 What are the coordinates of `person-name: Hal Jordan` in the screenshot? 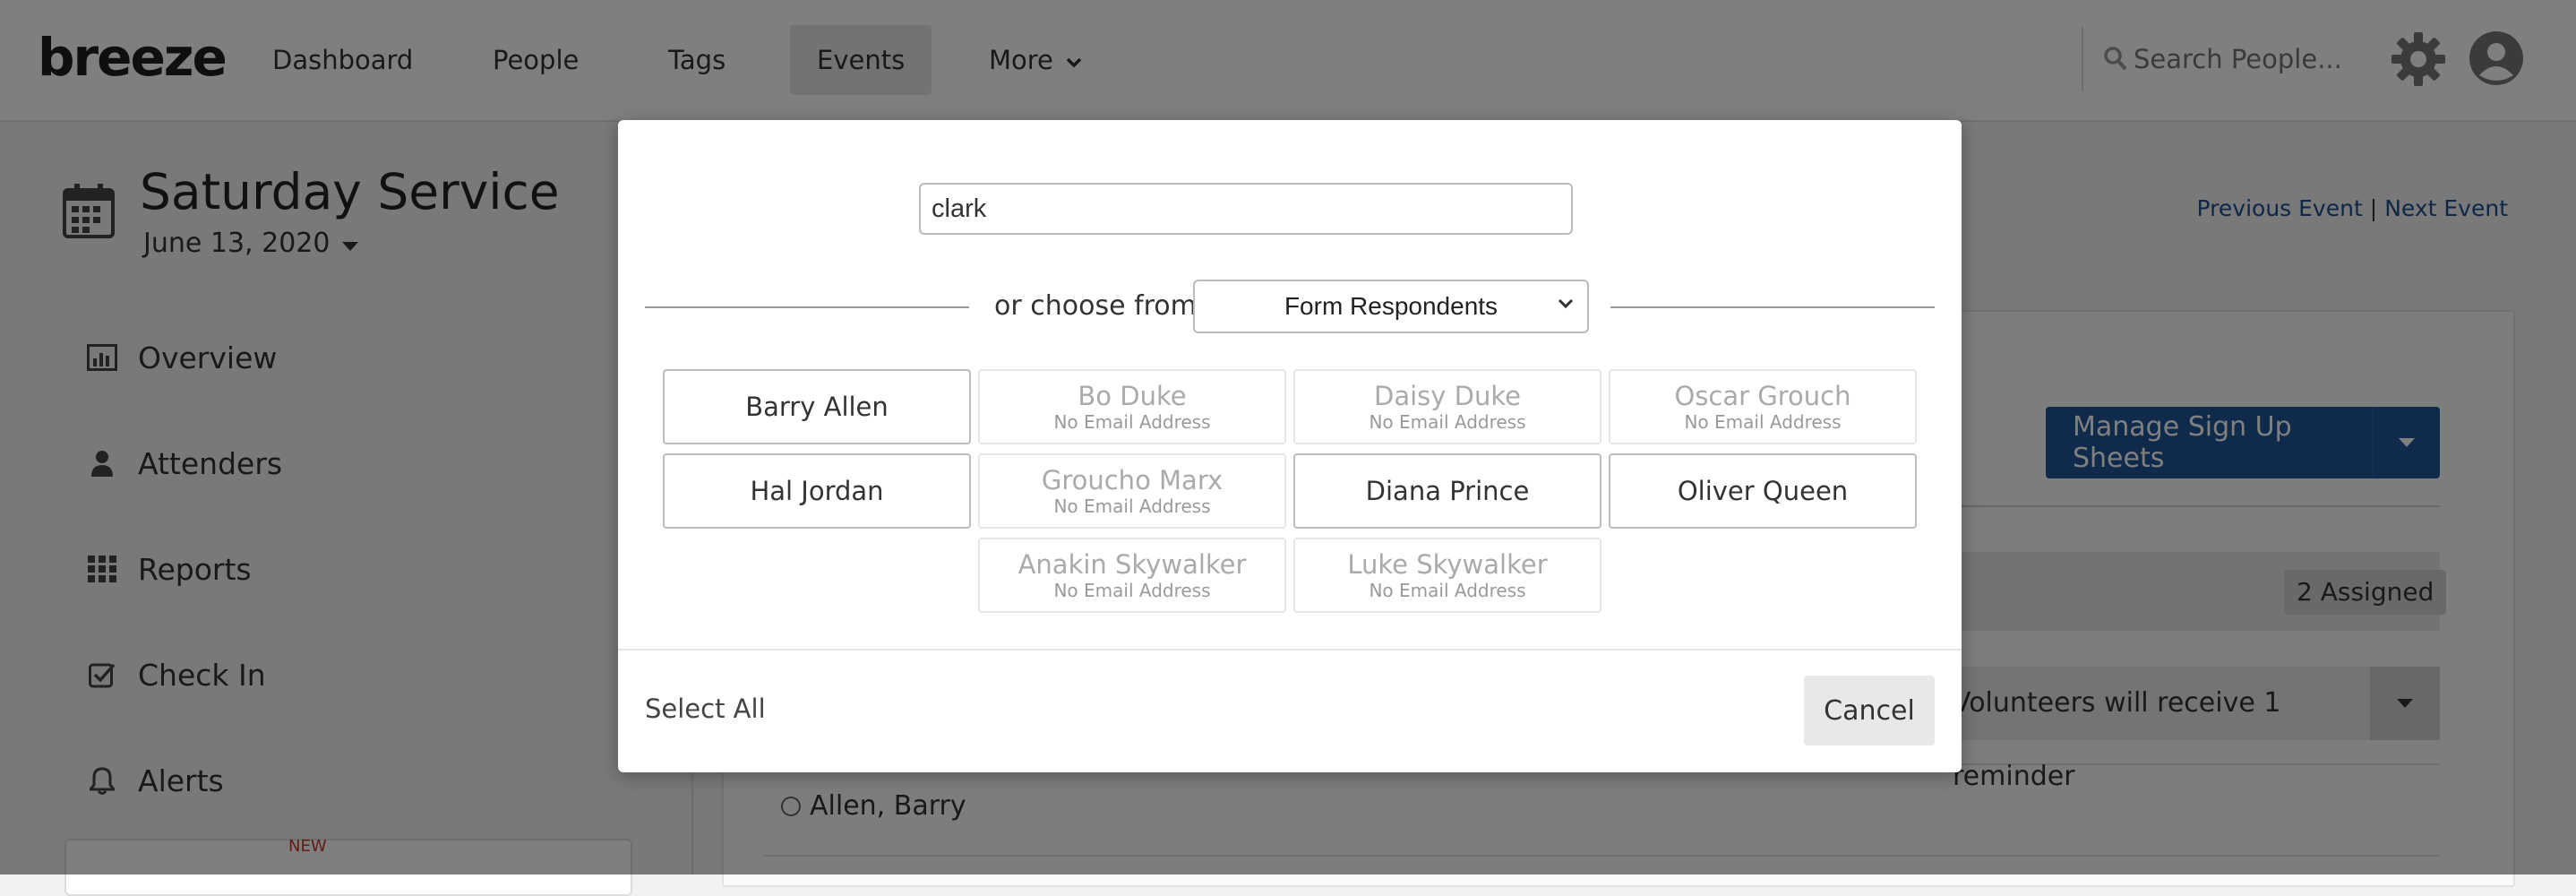 It's located at (817, 491).